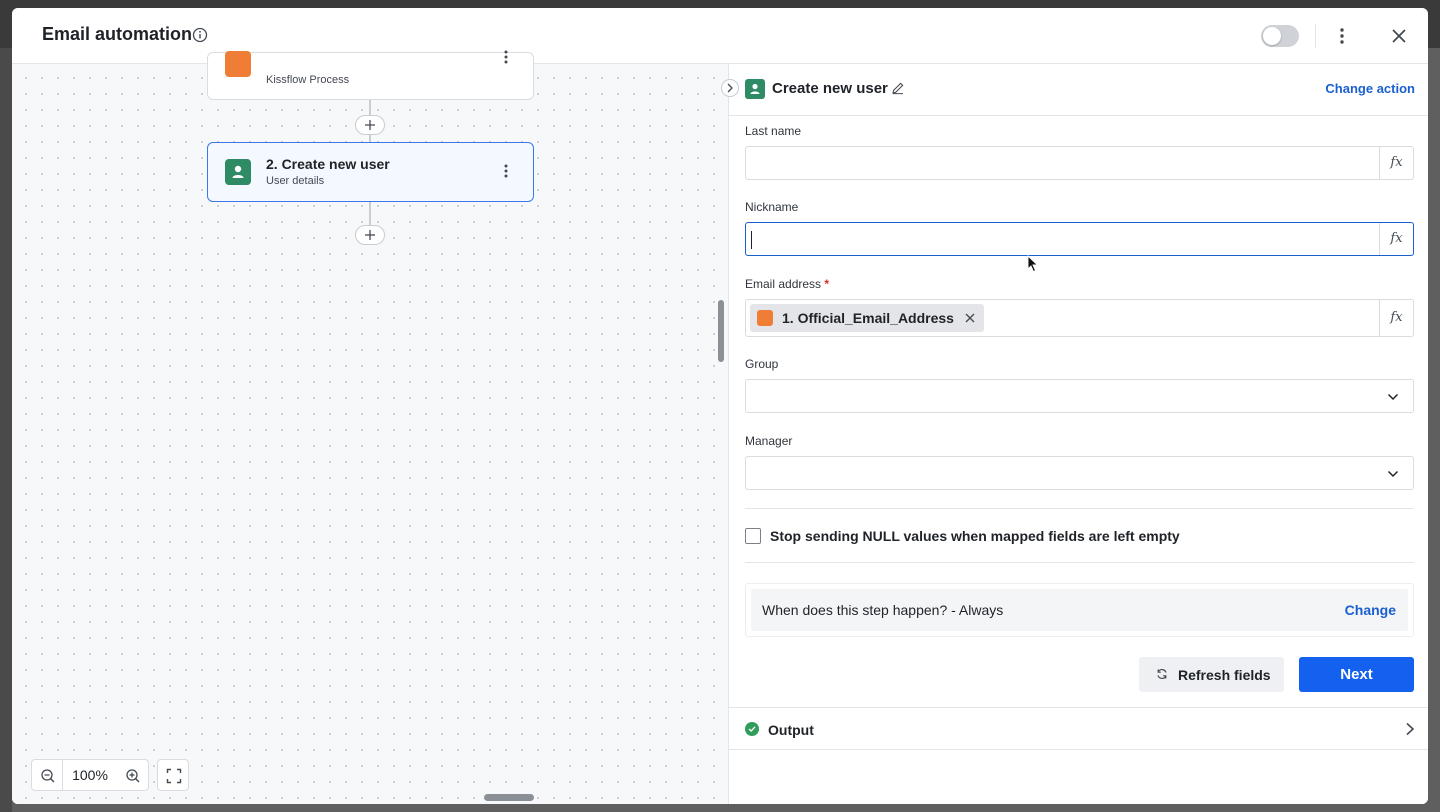 The width and height of the screenshot is (1440, 812). I want to click on text-caret, so click(751, 240).